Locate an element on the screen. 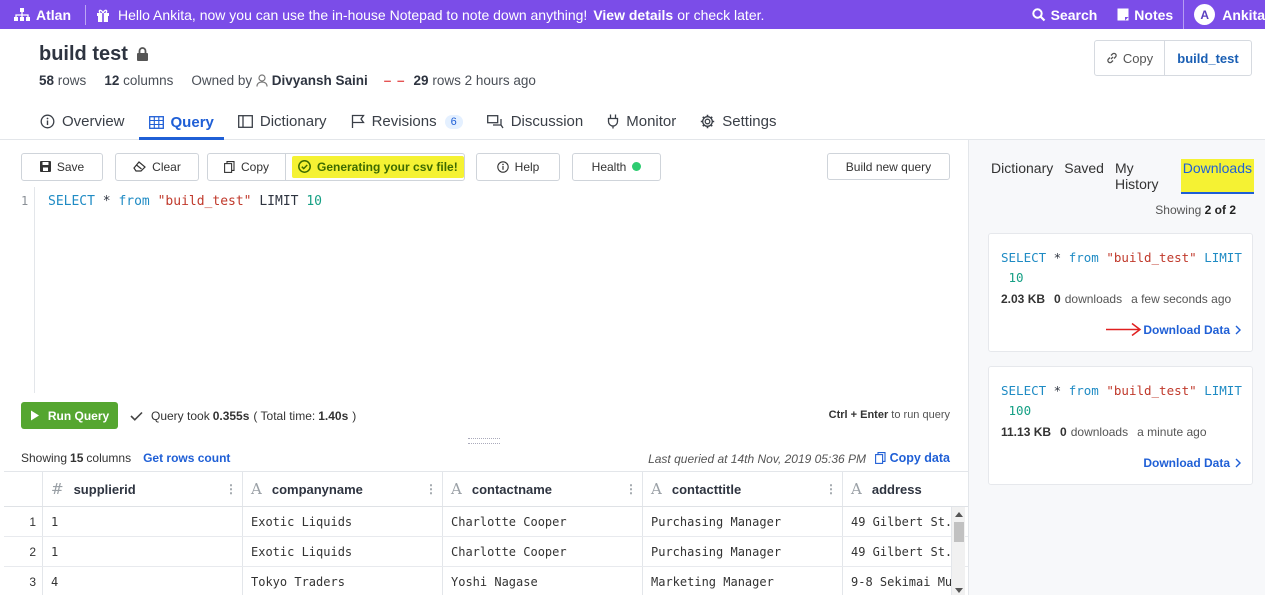 This screenshot has height=595, width=1265. notes-icon is located at coordinates (1123, 14).